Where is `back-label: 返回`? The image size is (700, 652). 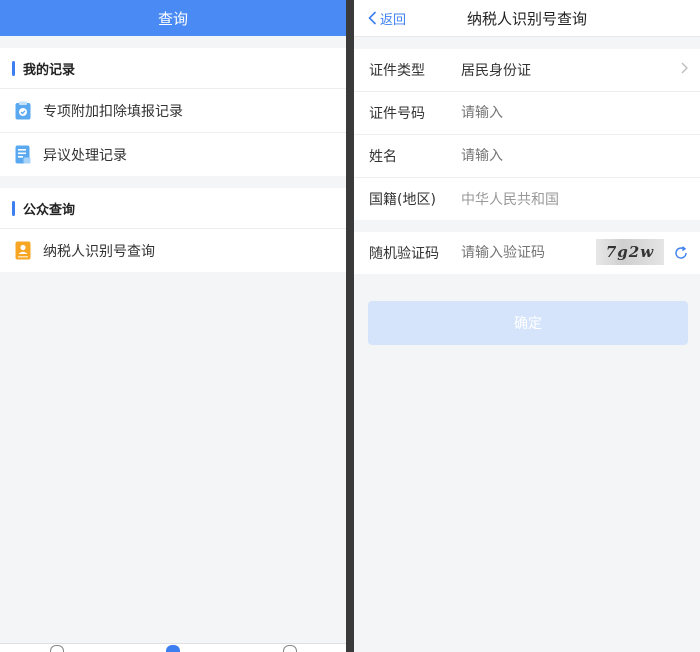 back-label: 返回 is located at coordinates (393, 20).